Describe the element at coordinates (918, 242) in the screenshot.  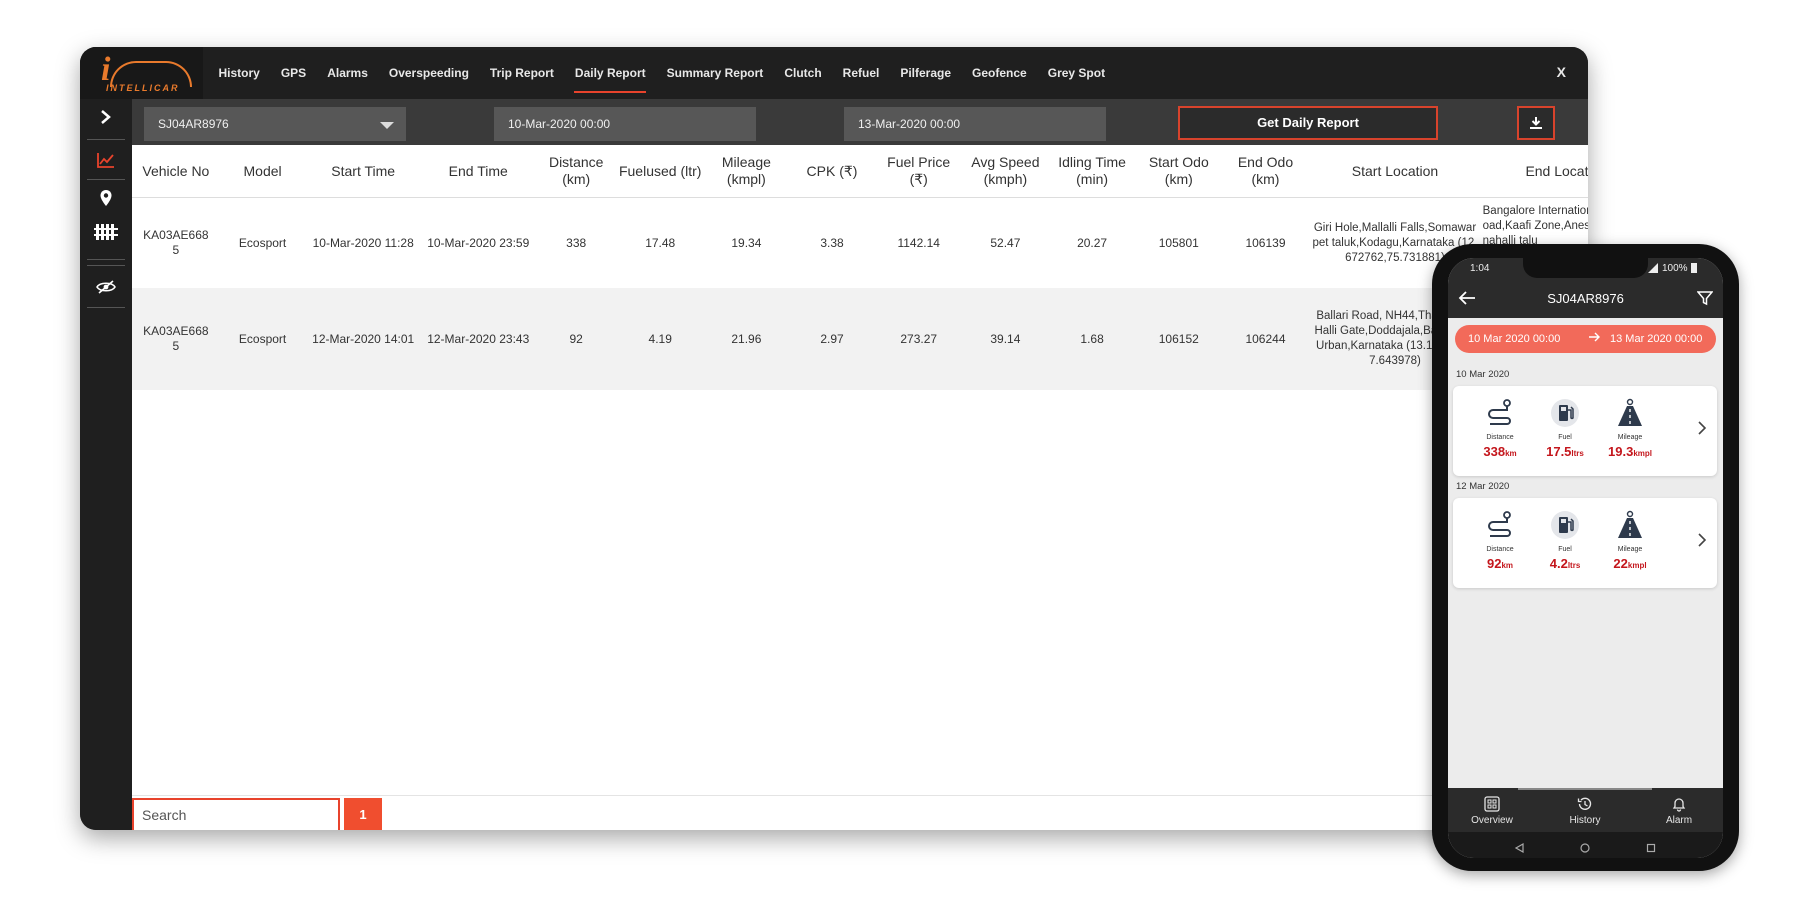
I see `cell-fuel-price: 1142.14` at that location.